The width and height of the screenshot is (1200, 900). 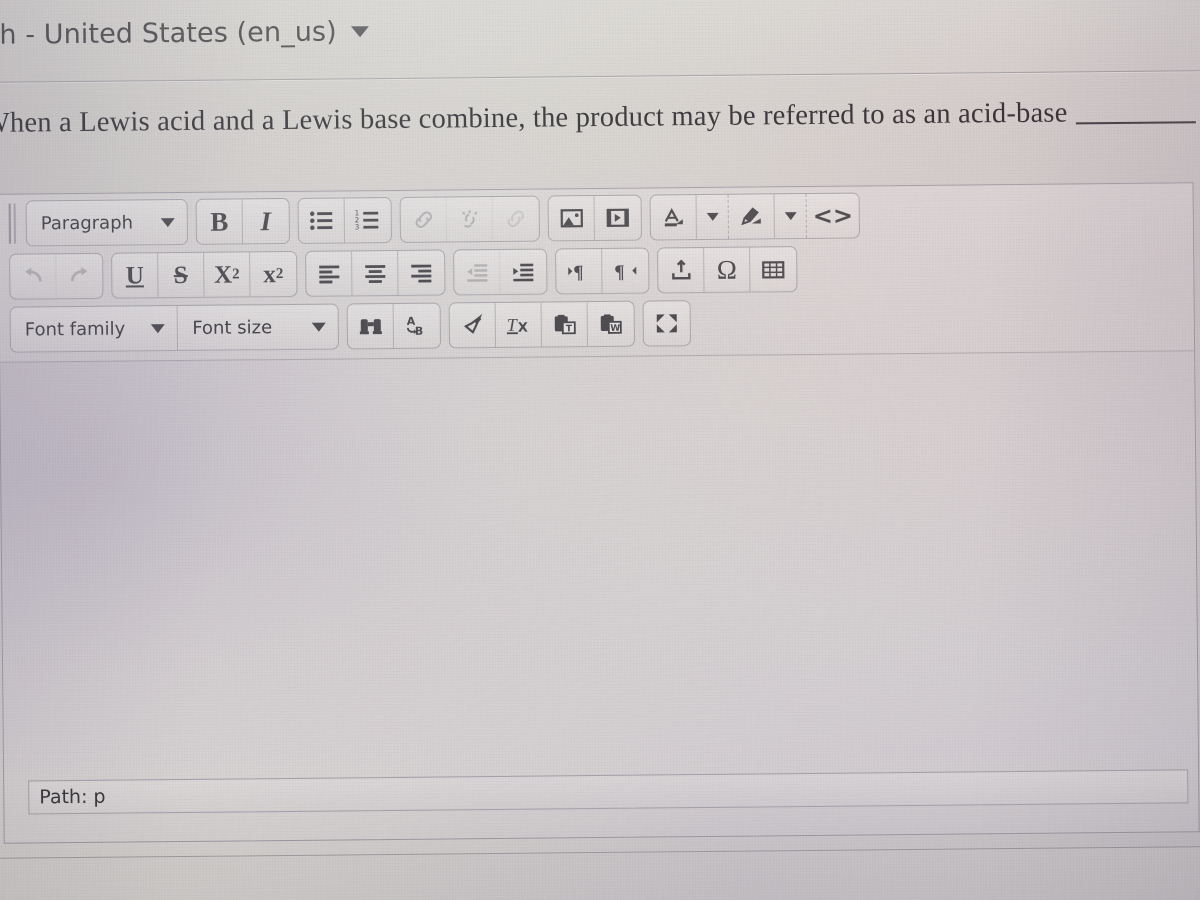 I want to click on link-button, so click(x=423, y=219).